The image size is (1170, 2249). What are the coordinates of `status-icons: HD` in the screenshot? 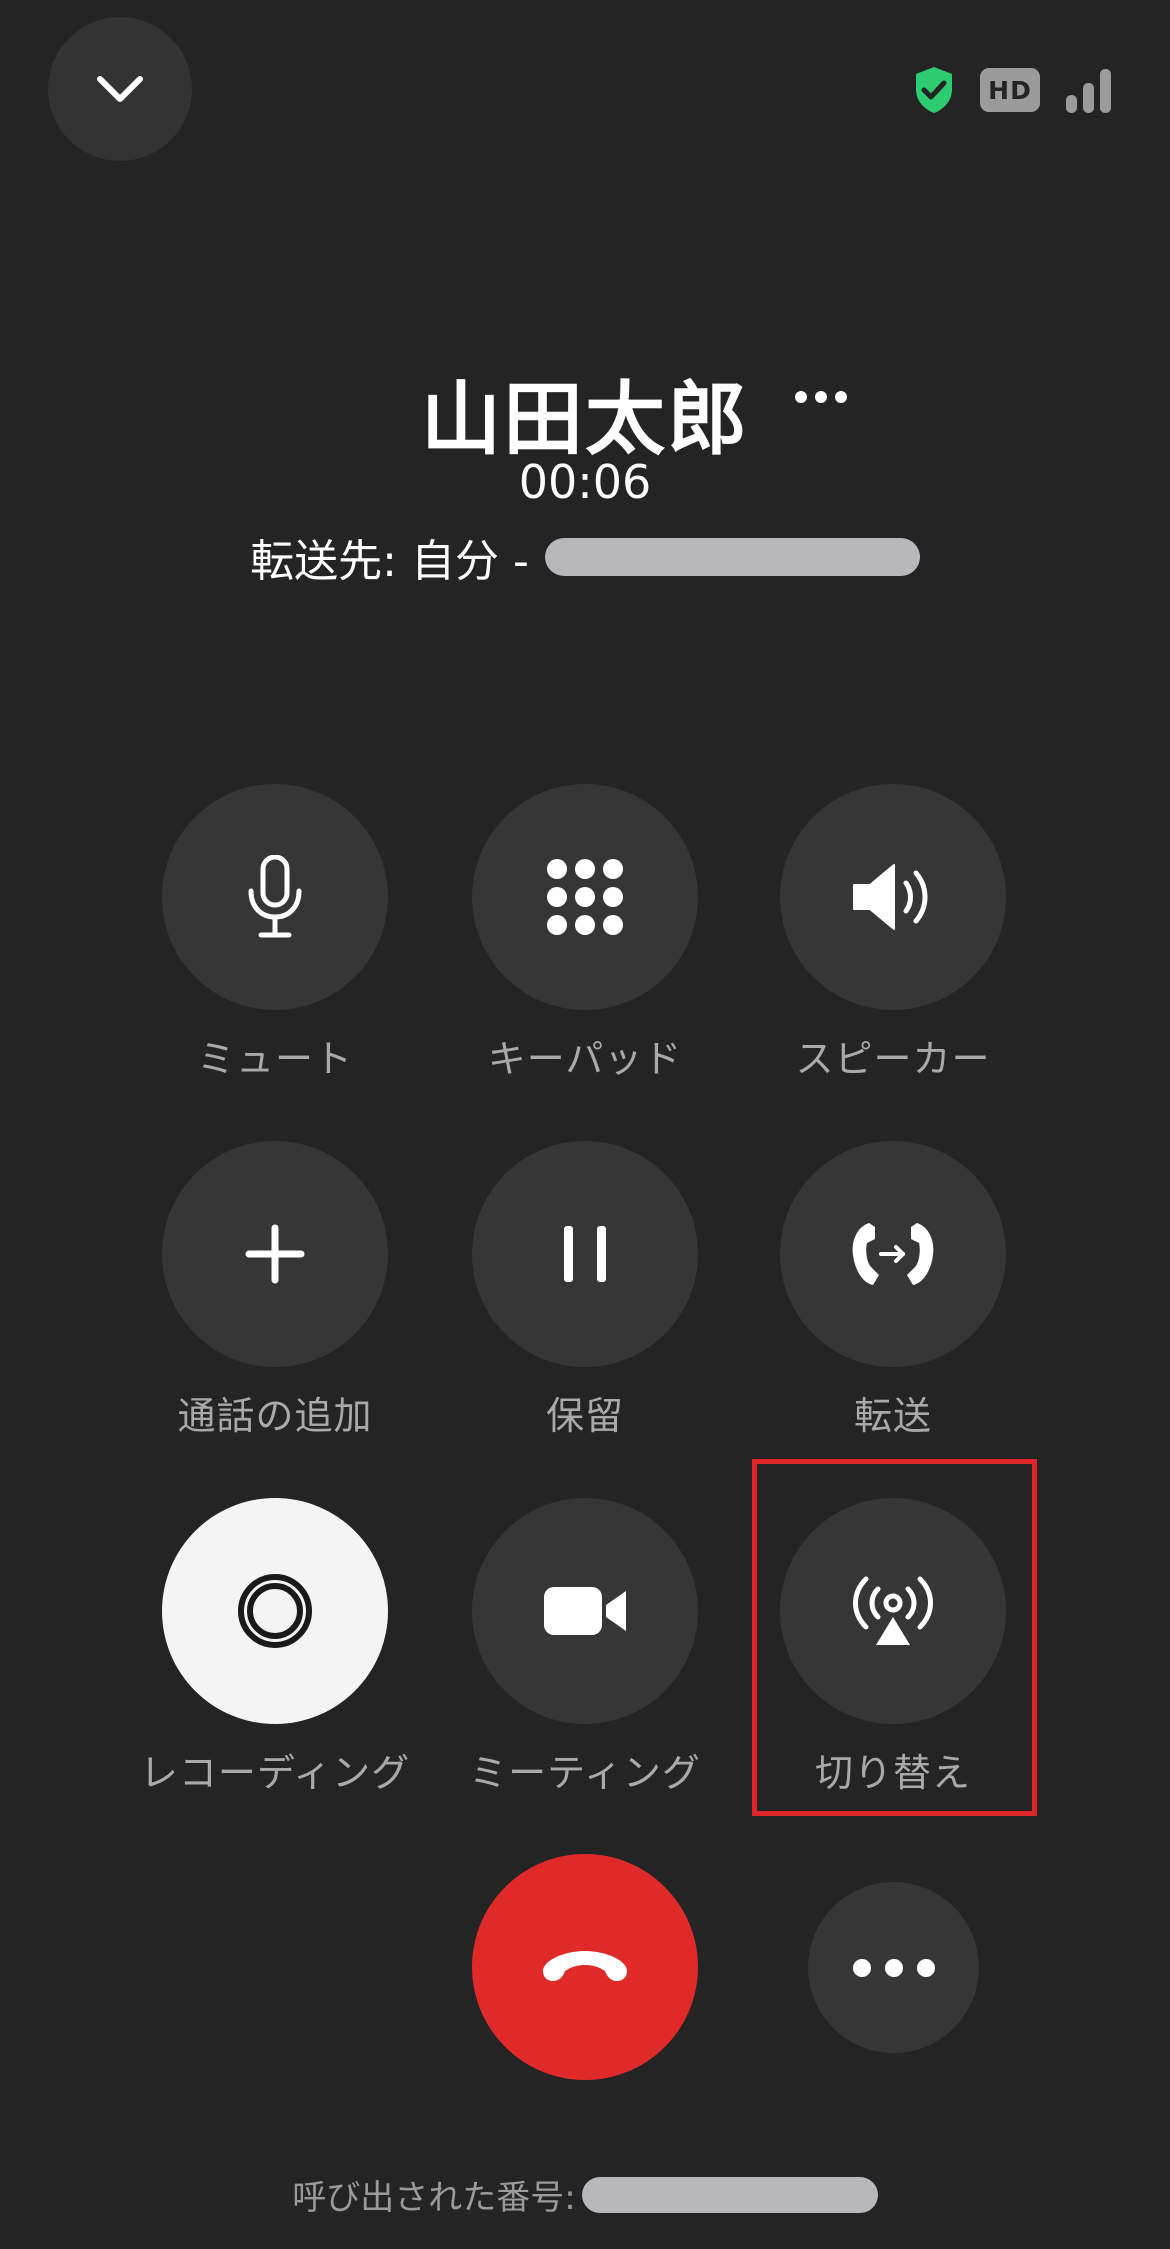 It's located at (1013, 90).